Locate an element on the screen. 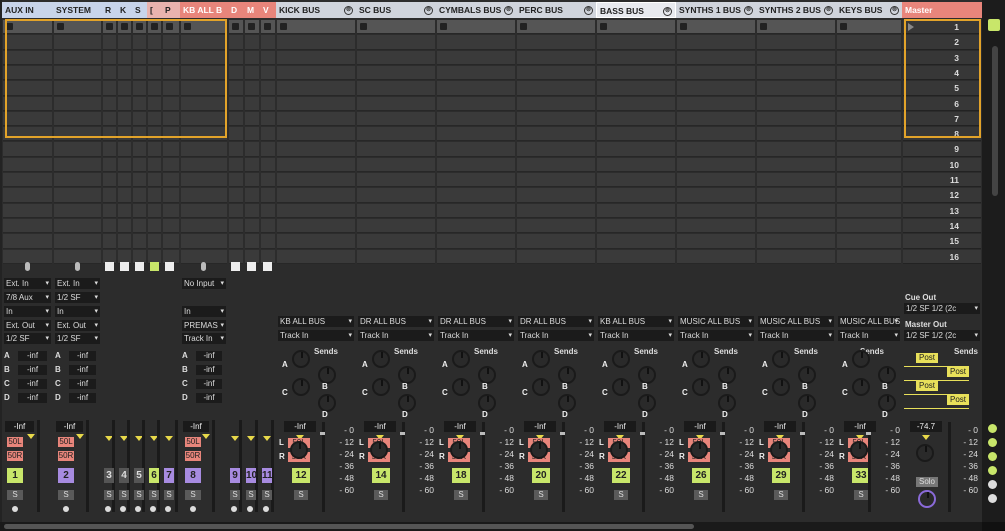 The width and height of the screenshot is (1005, 531). sends-toggle-icon is located at coordinates (992, 442).